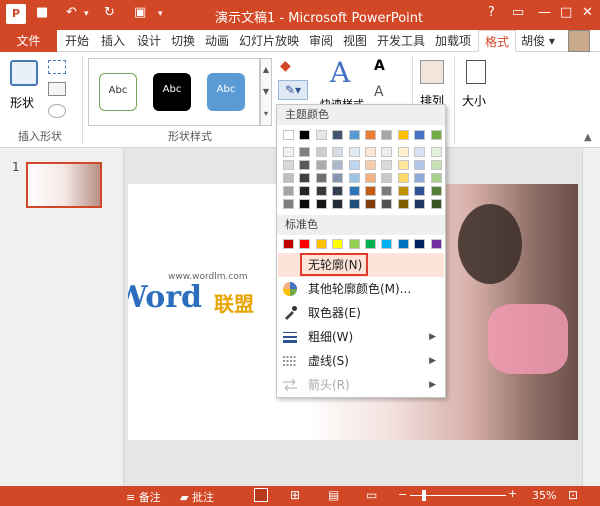 This screenshot has width=600, height=506. What do you see at coordinates (64, 185) in the screenshot?
I see `slide-thumbnail` at bounding box center [64, 185].